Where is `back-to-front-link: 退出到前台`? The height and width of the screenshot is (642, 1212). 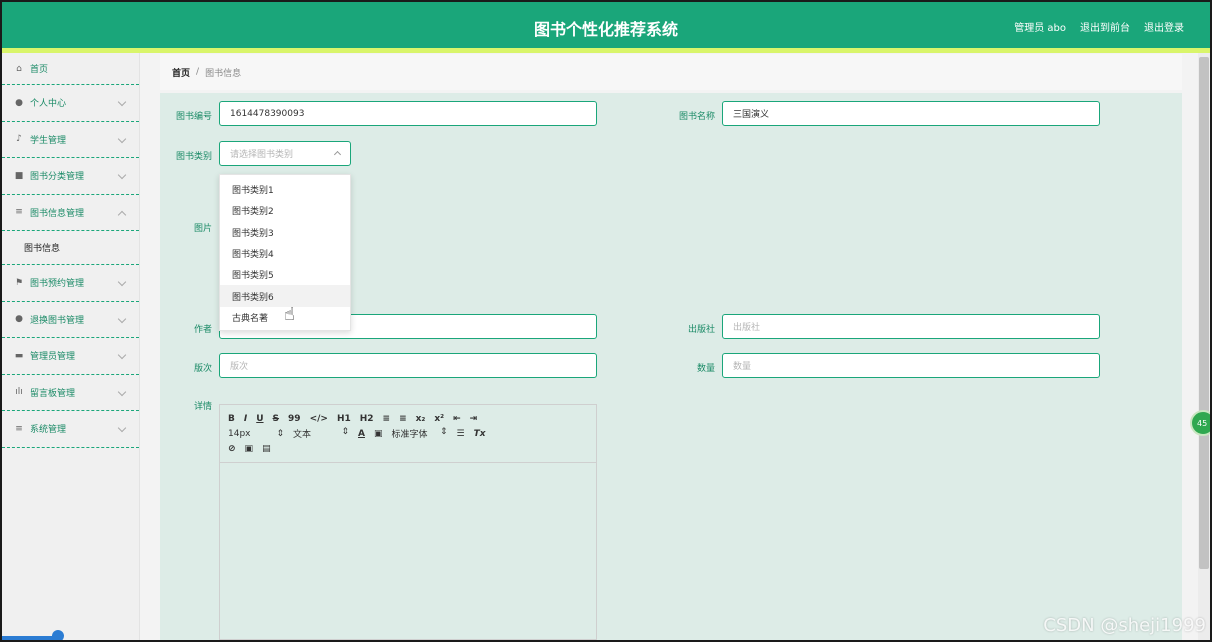 back-to-front-link: 退出到前台 is located at coordinates (1105, 26).